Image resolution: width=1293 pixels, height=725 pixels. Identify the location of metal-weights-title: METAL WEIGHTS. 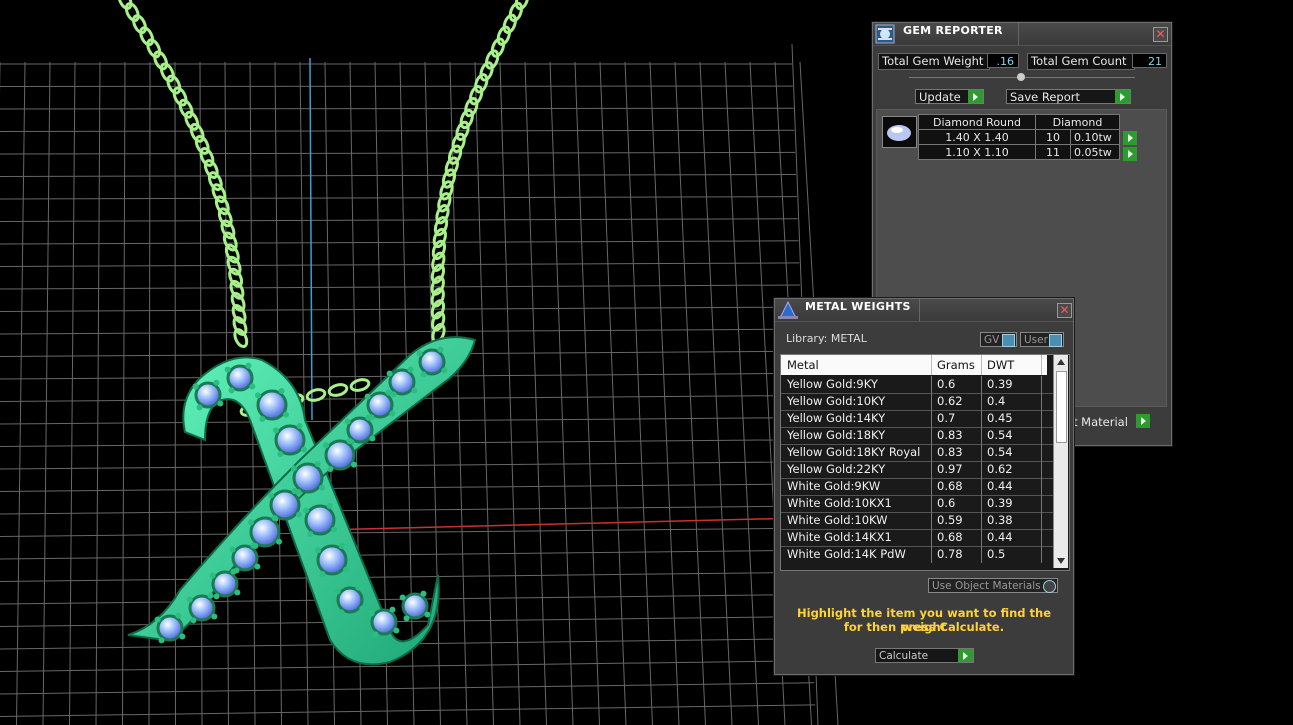
(858, 306).